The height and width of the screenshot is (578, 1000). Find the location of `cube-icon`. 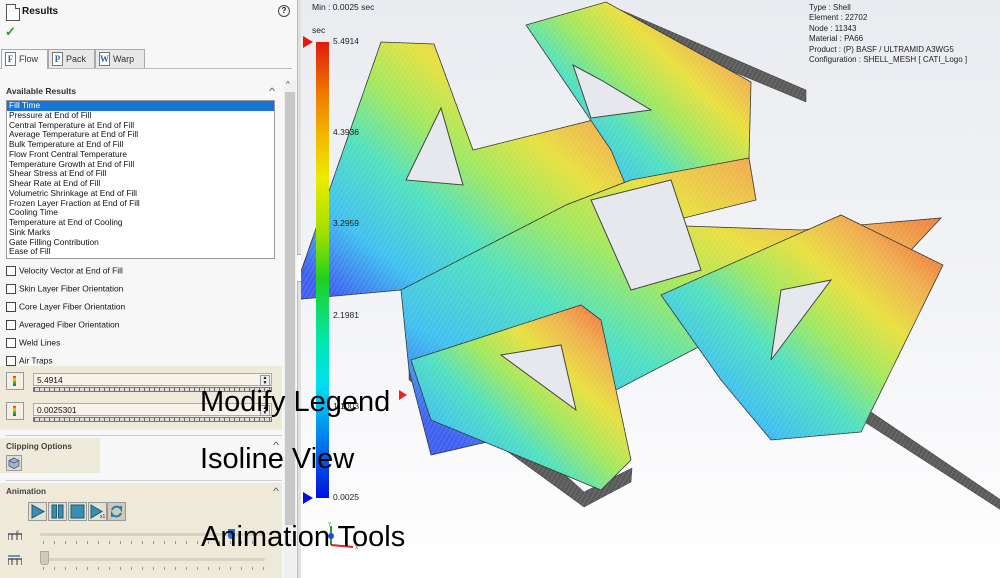

cube-icon is located at coordinates (14, 463).